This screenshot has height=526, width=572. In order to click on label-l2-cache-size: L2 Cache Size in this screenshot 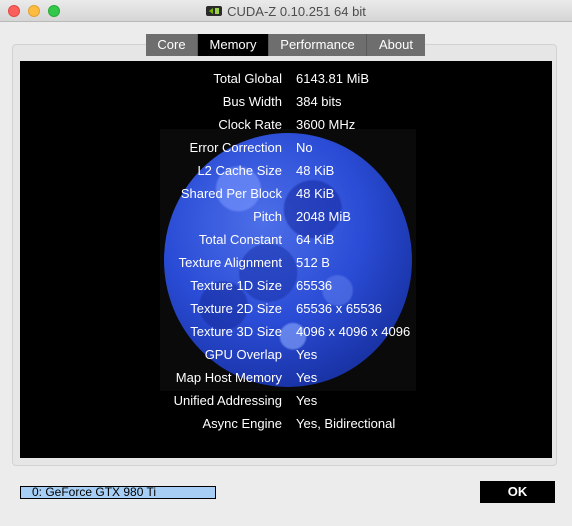, I will do `click(239, 170)`.